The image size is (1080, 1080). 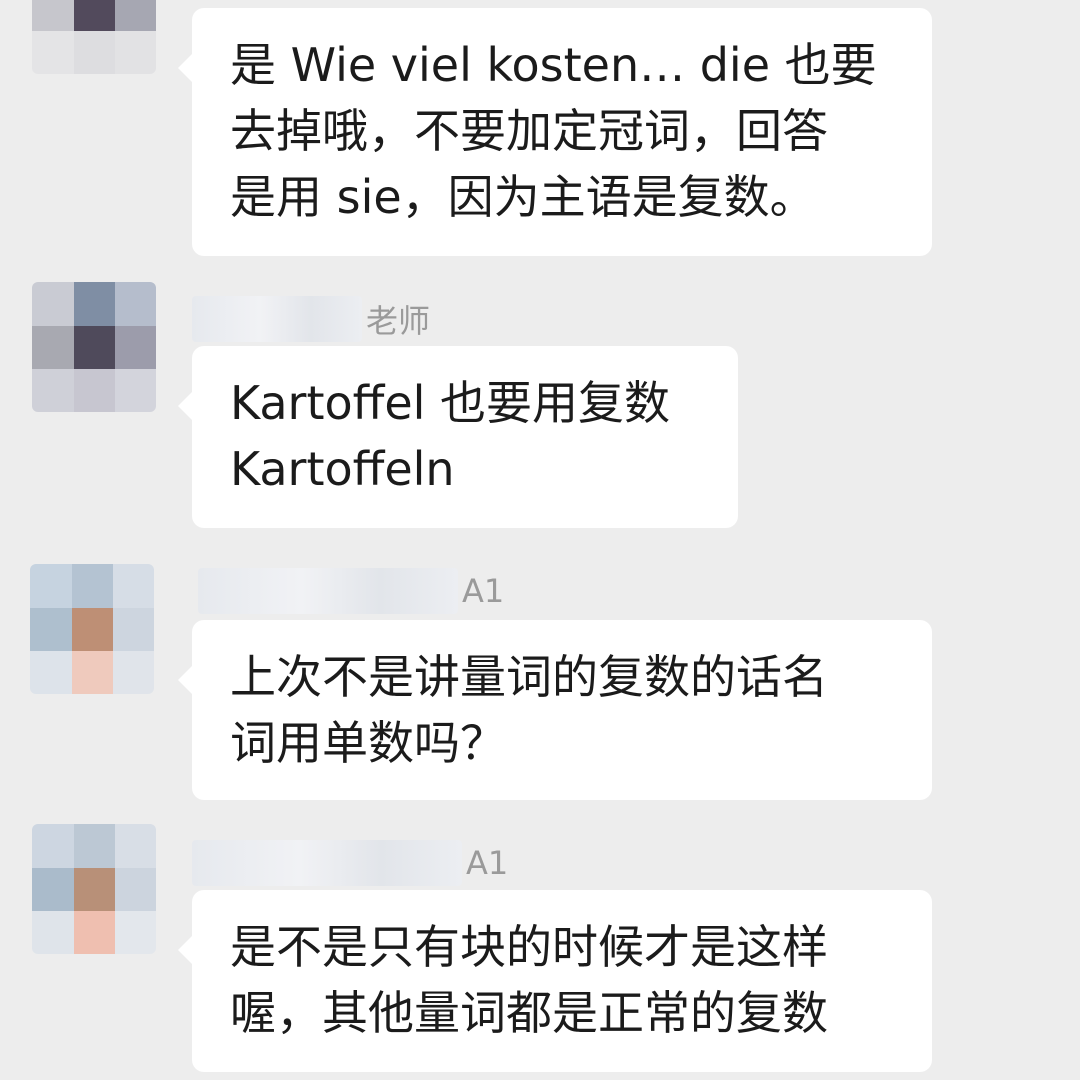 I want to click on message-text-line: 是不是只有块的时候才是这样, so click(x=529, y=947).